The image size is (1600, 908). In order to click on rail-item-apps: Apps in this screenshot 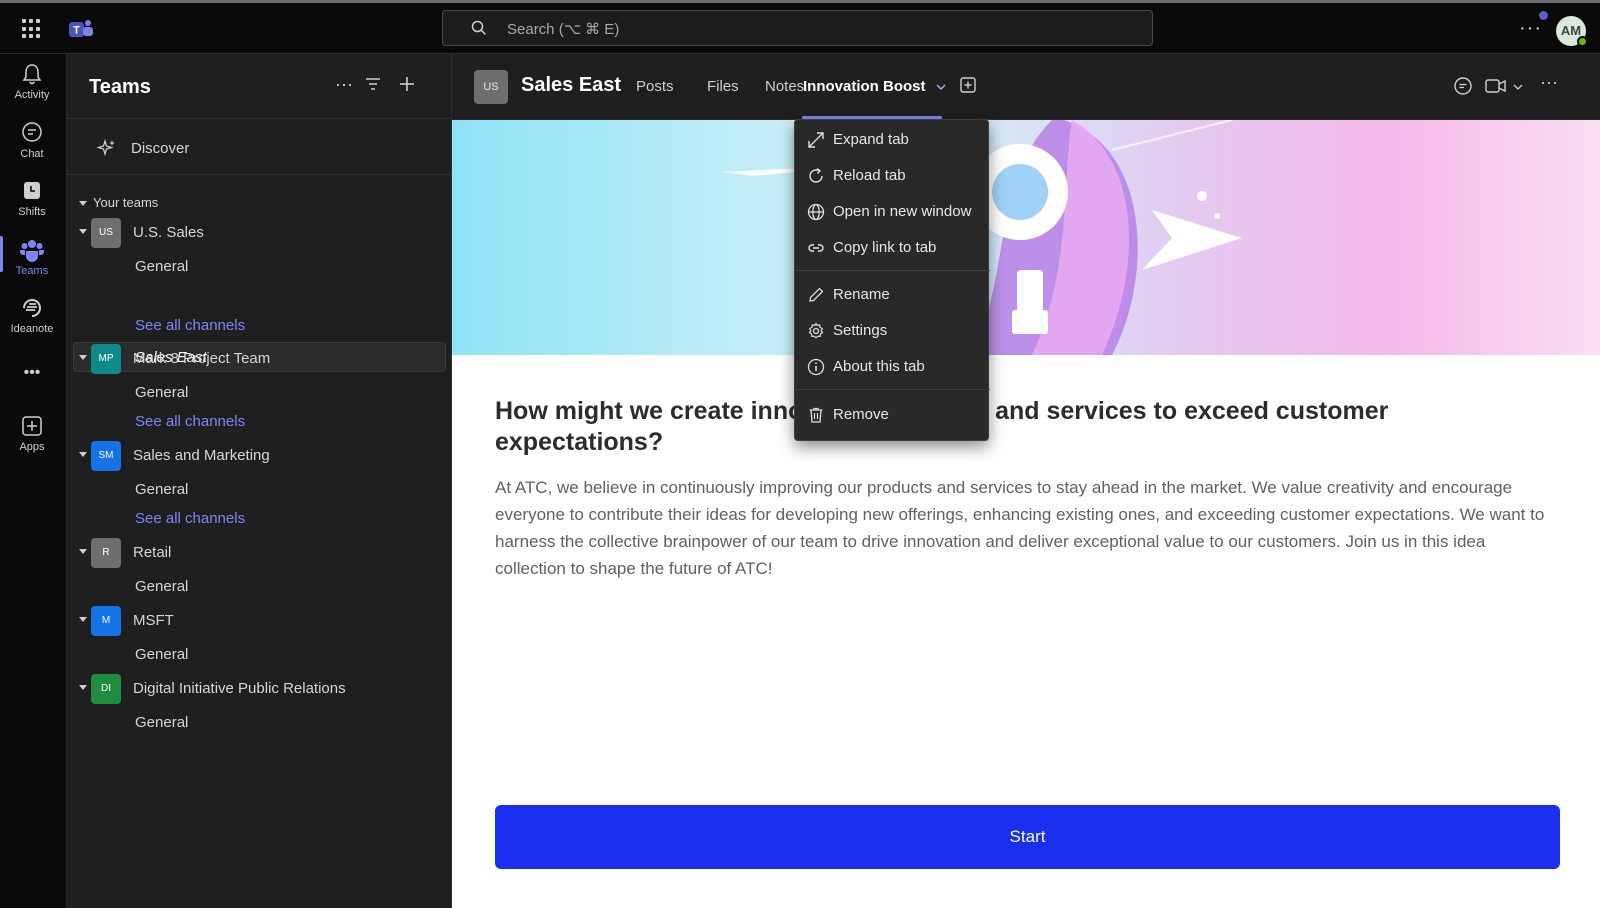, I will do `click(32, 433)`.